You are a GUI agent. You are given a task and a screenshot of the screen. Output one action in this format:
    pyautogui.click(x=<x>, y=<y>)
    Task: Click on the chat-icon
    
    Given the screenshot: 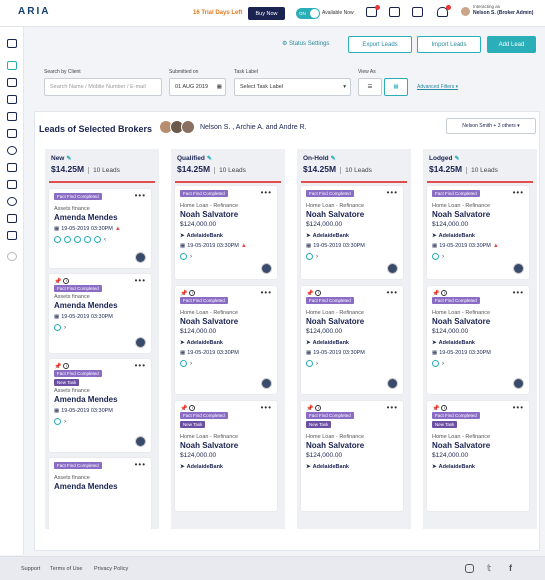 What is the action you would take?
    pyautogui.click(x=12, y=184)
    